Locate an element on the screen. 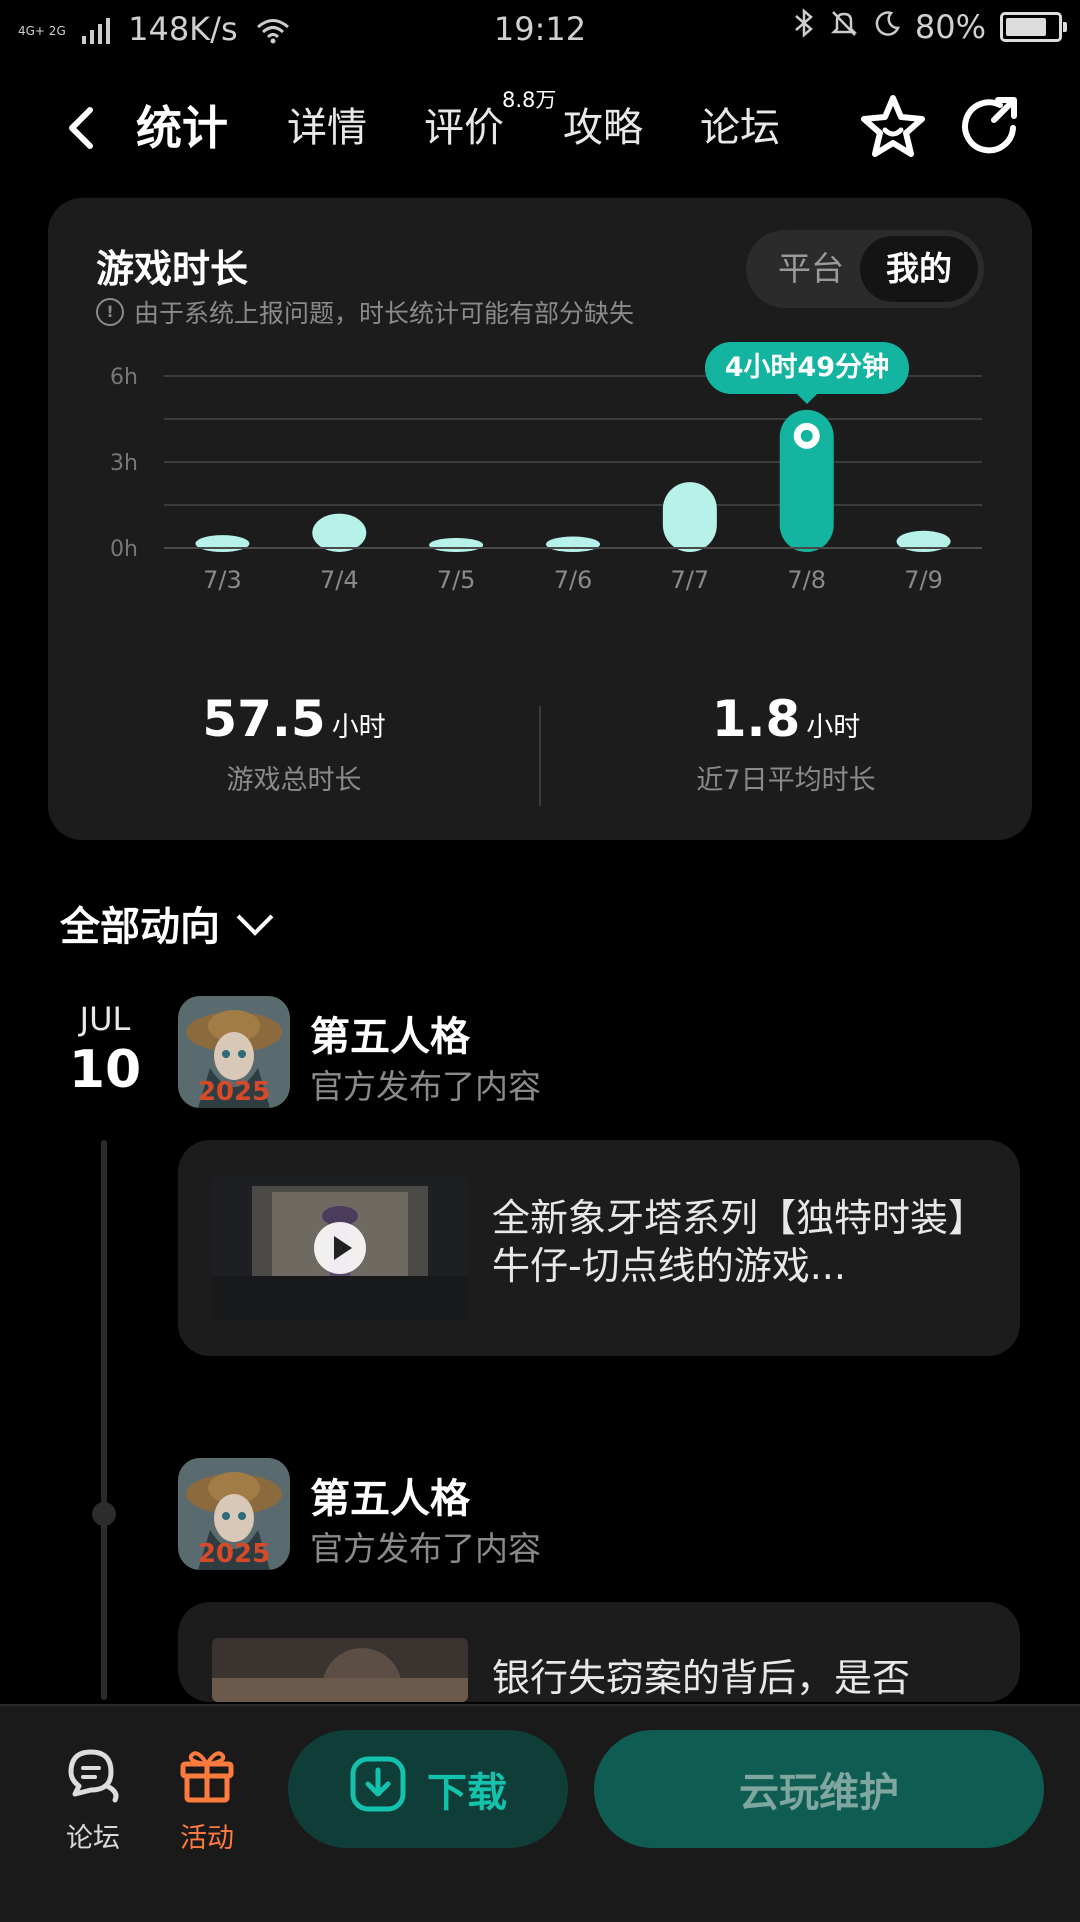 This screenshot has width=1080, height=1922. info-icon: ! is located at coordinates (110, 312).